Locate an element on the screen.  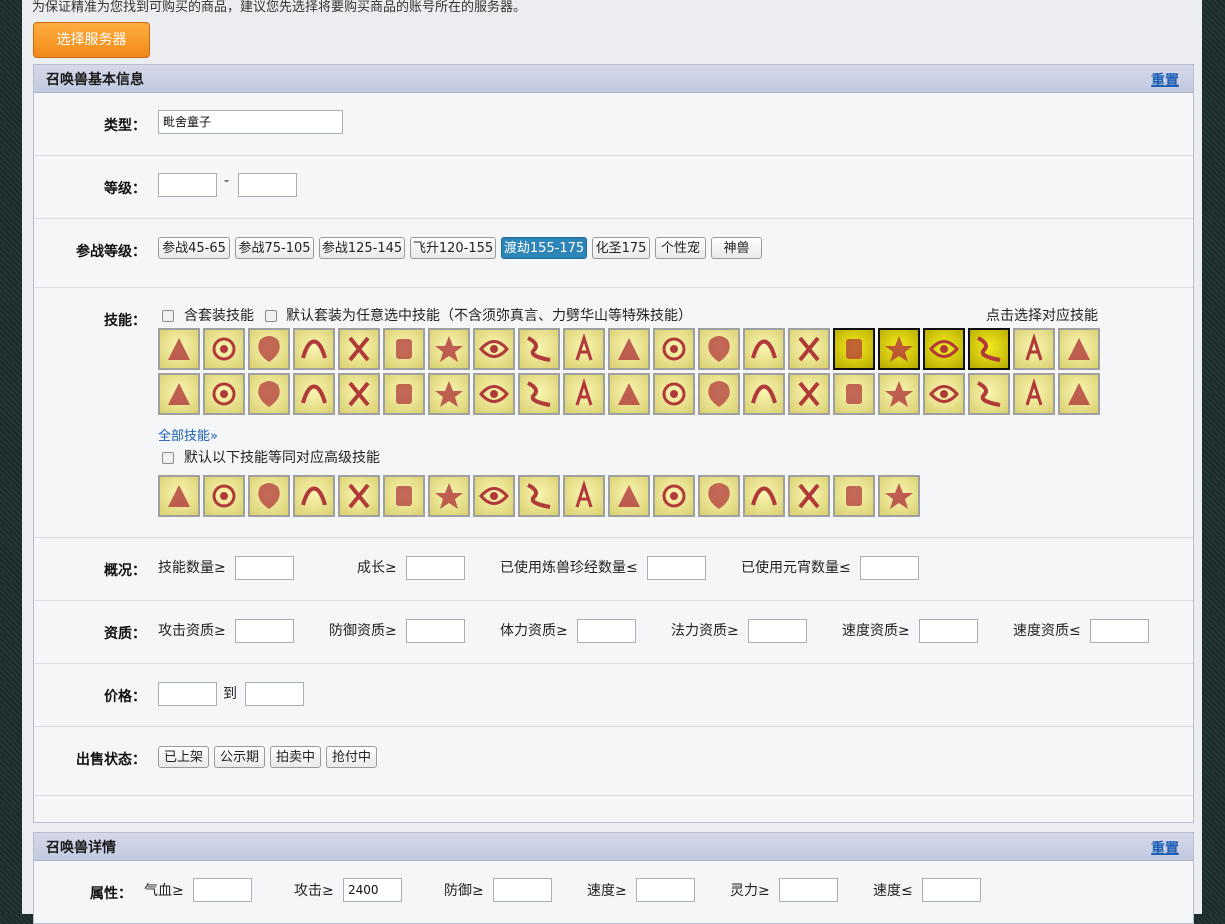
battle-level-option: 个性宠 is located at coordinates (680, 248).